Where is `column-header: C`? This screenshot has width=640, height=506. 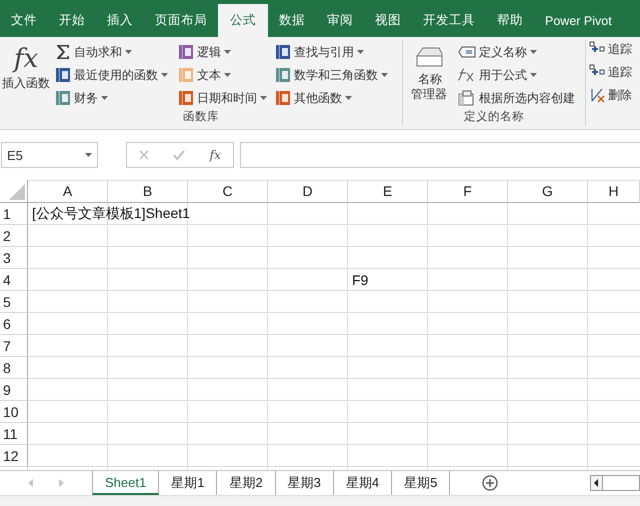 column-header: C is located at coordinates (228, 191).